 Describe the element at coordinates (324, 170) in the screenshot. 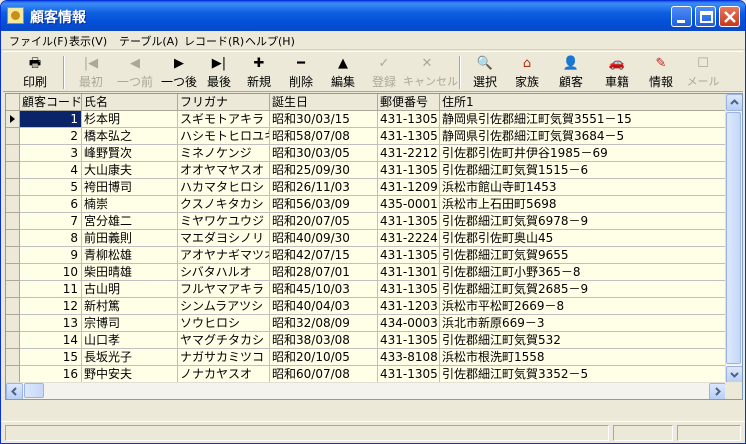

I see `cell-birthday: 昭和25/09/30` at that location.